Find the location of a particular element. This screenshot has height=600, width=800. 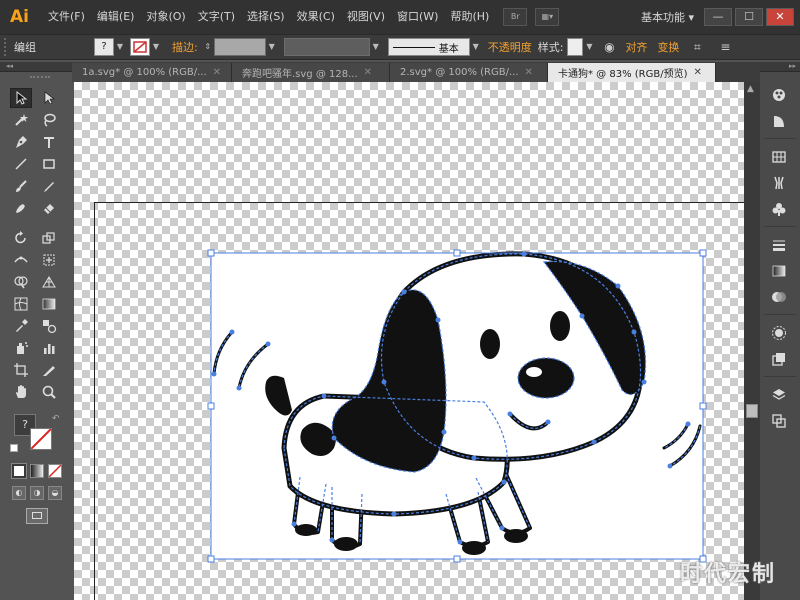

graphic-style-dropdown: ▼ is located at coordinates (589, 47).